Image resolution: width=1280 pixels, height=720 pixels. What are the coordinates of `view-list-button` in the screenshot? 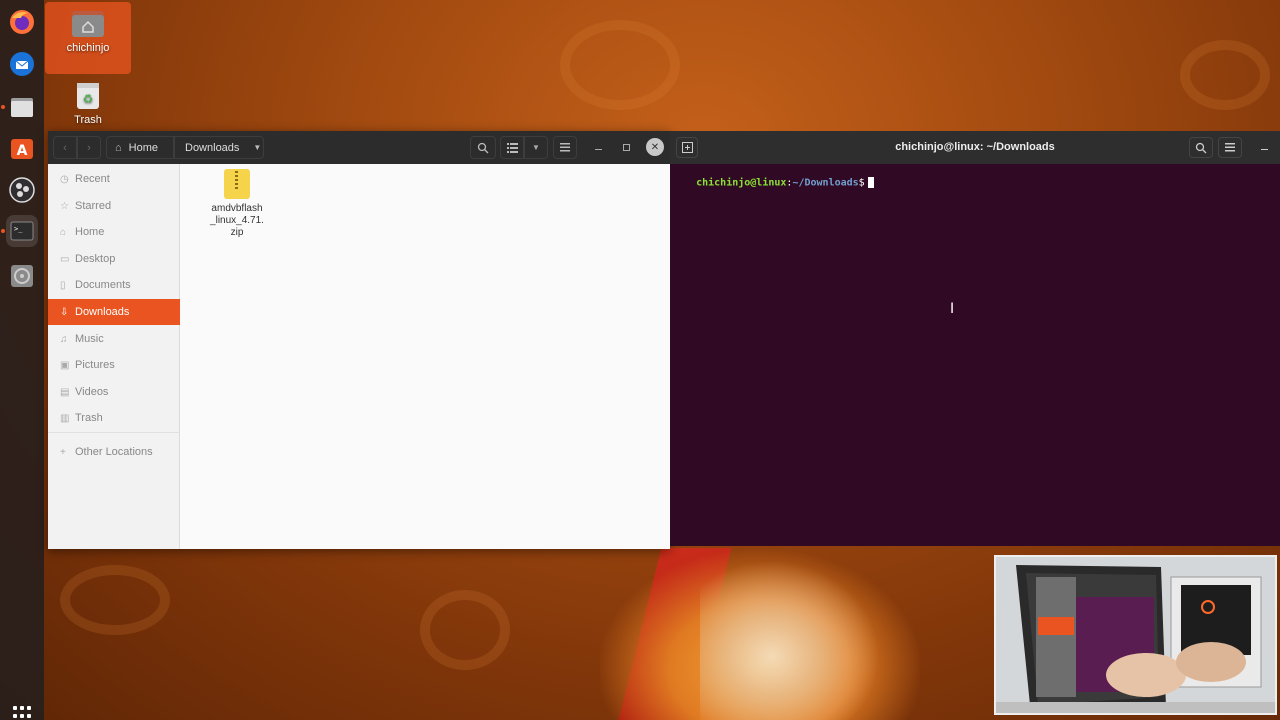 It's located at (512, 147).